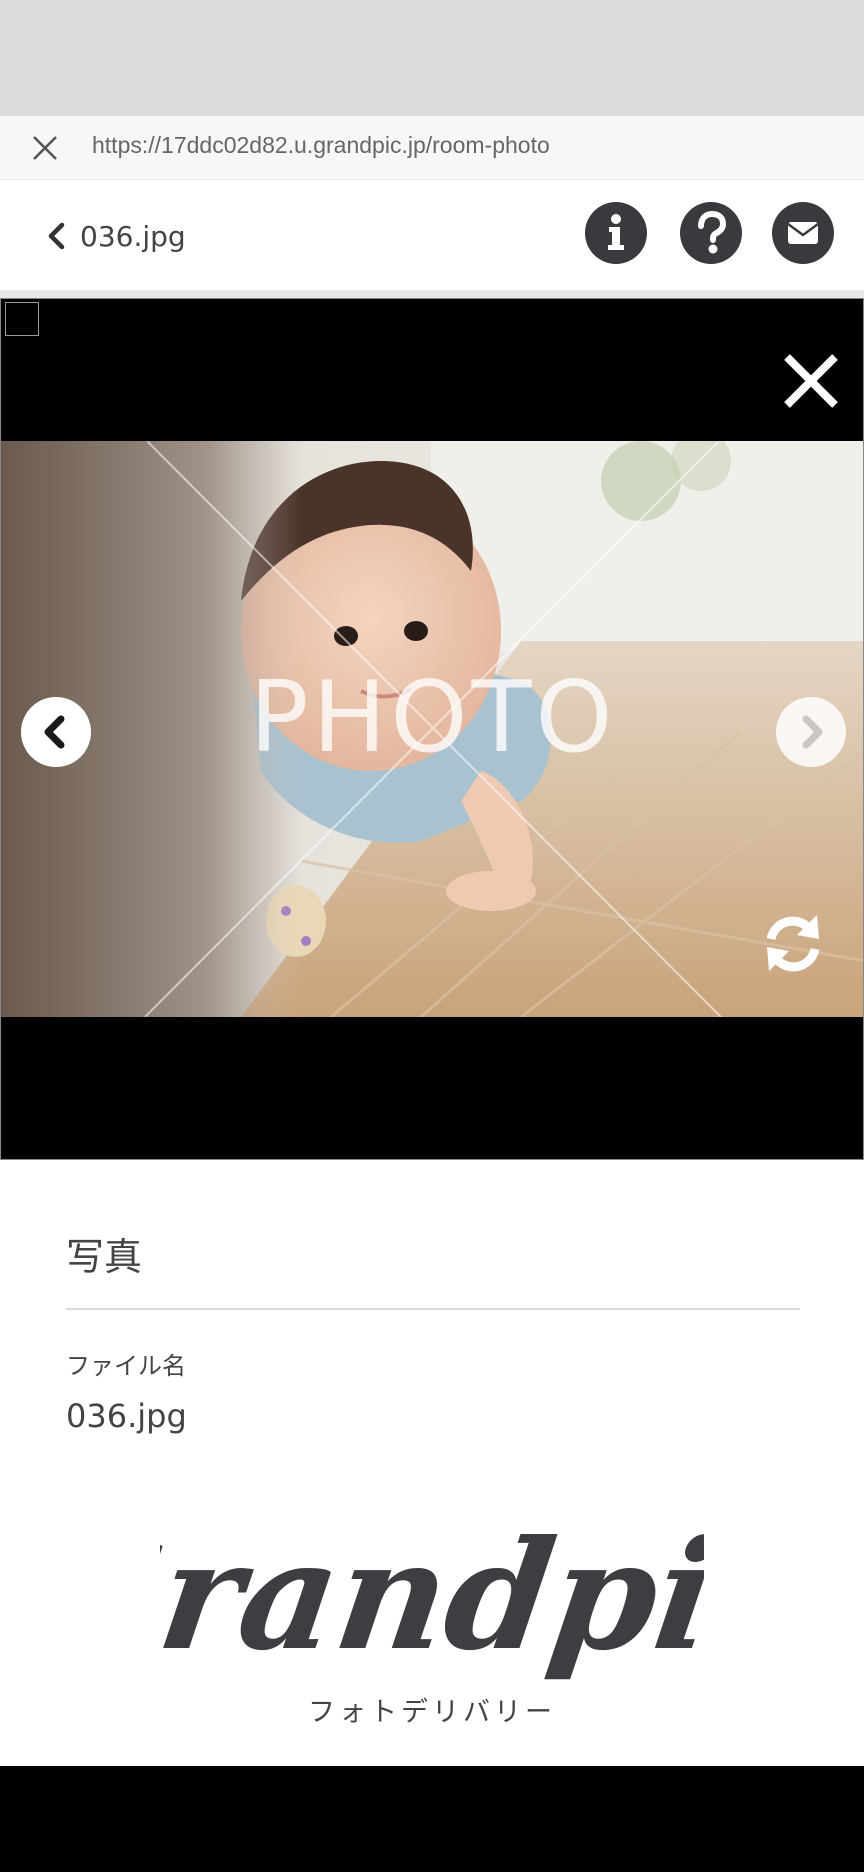 The height and width of the screenshot is (1872, 864). I want to click on watermark-text: PHOTO, so click(433, 718).